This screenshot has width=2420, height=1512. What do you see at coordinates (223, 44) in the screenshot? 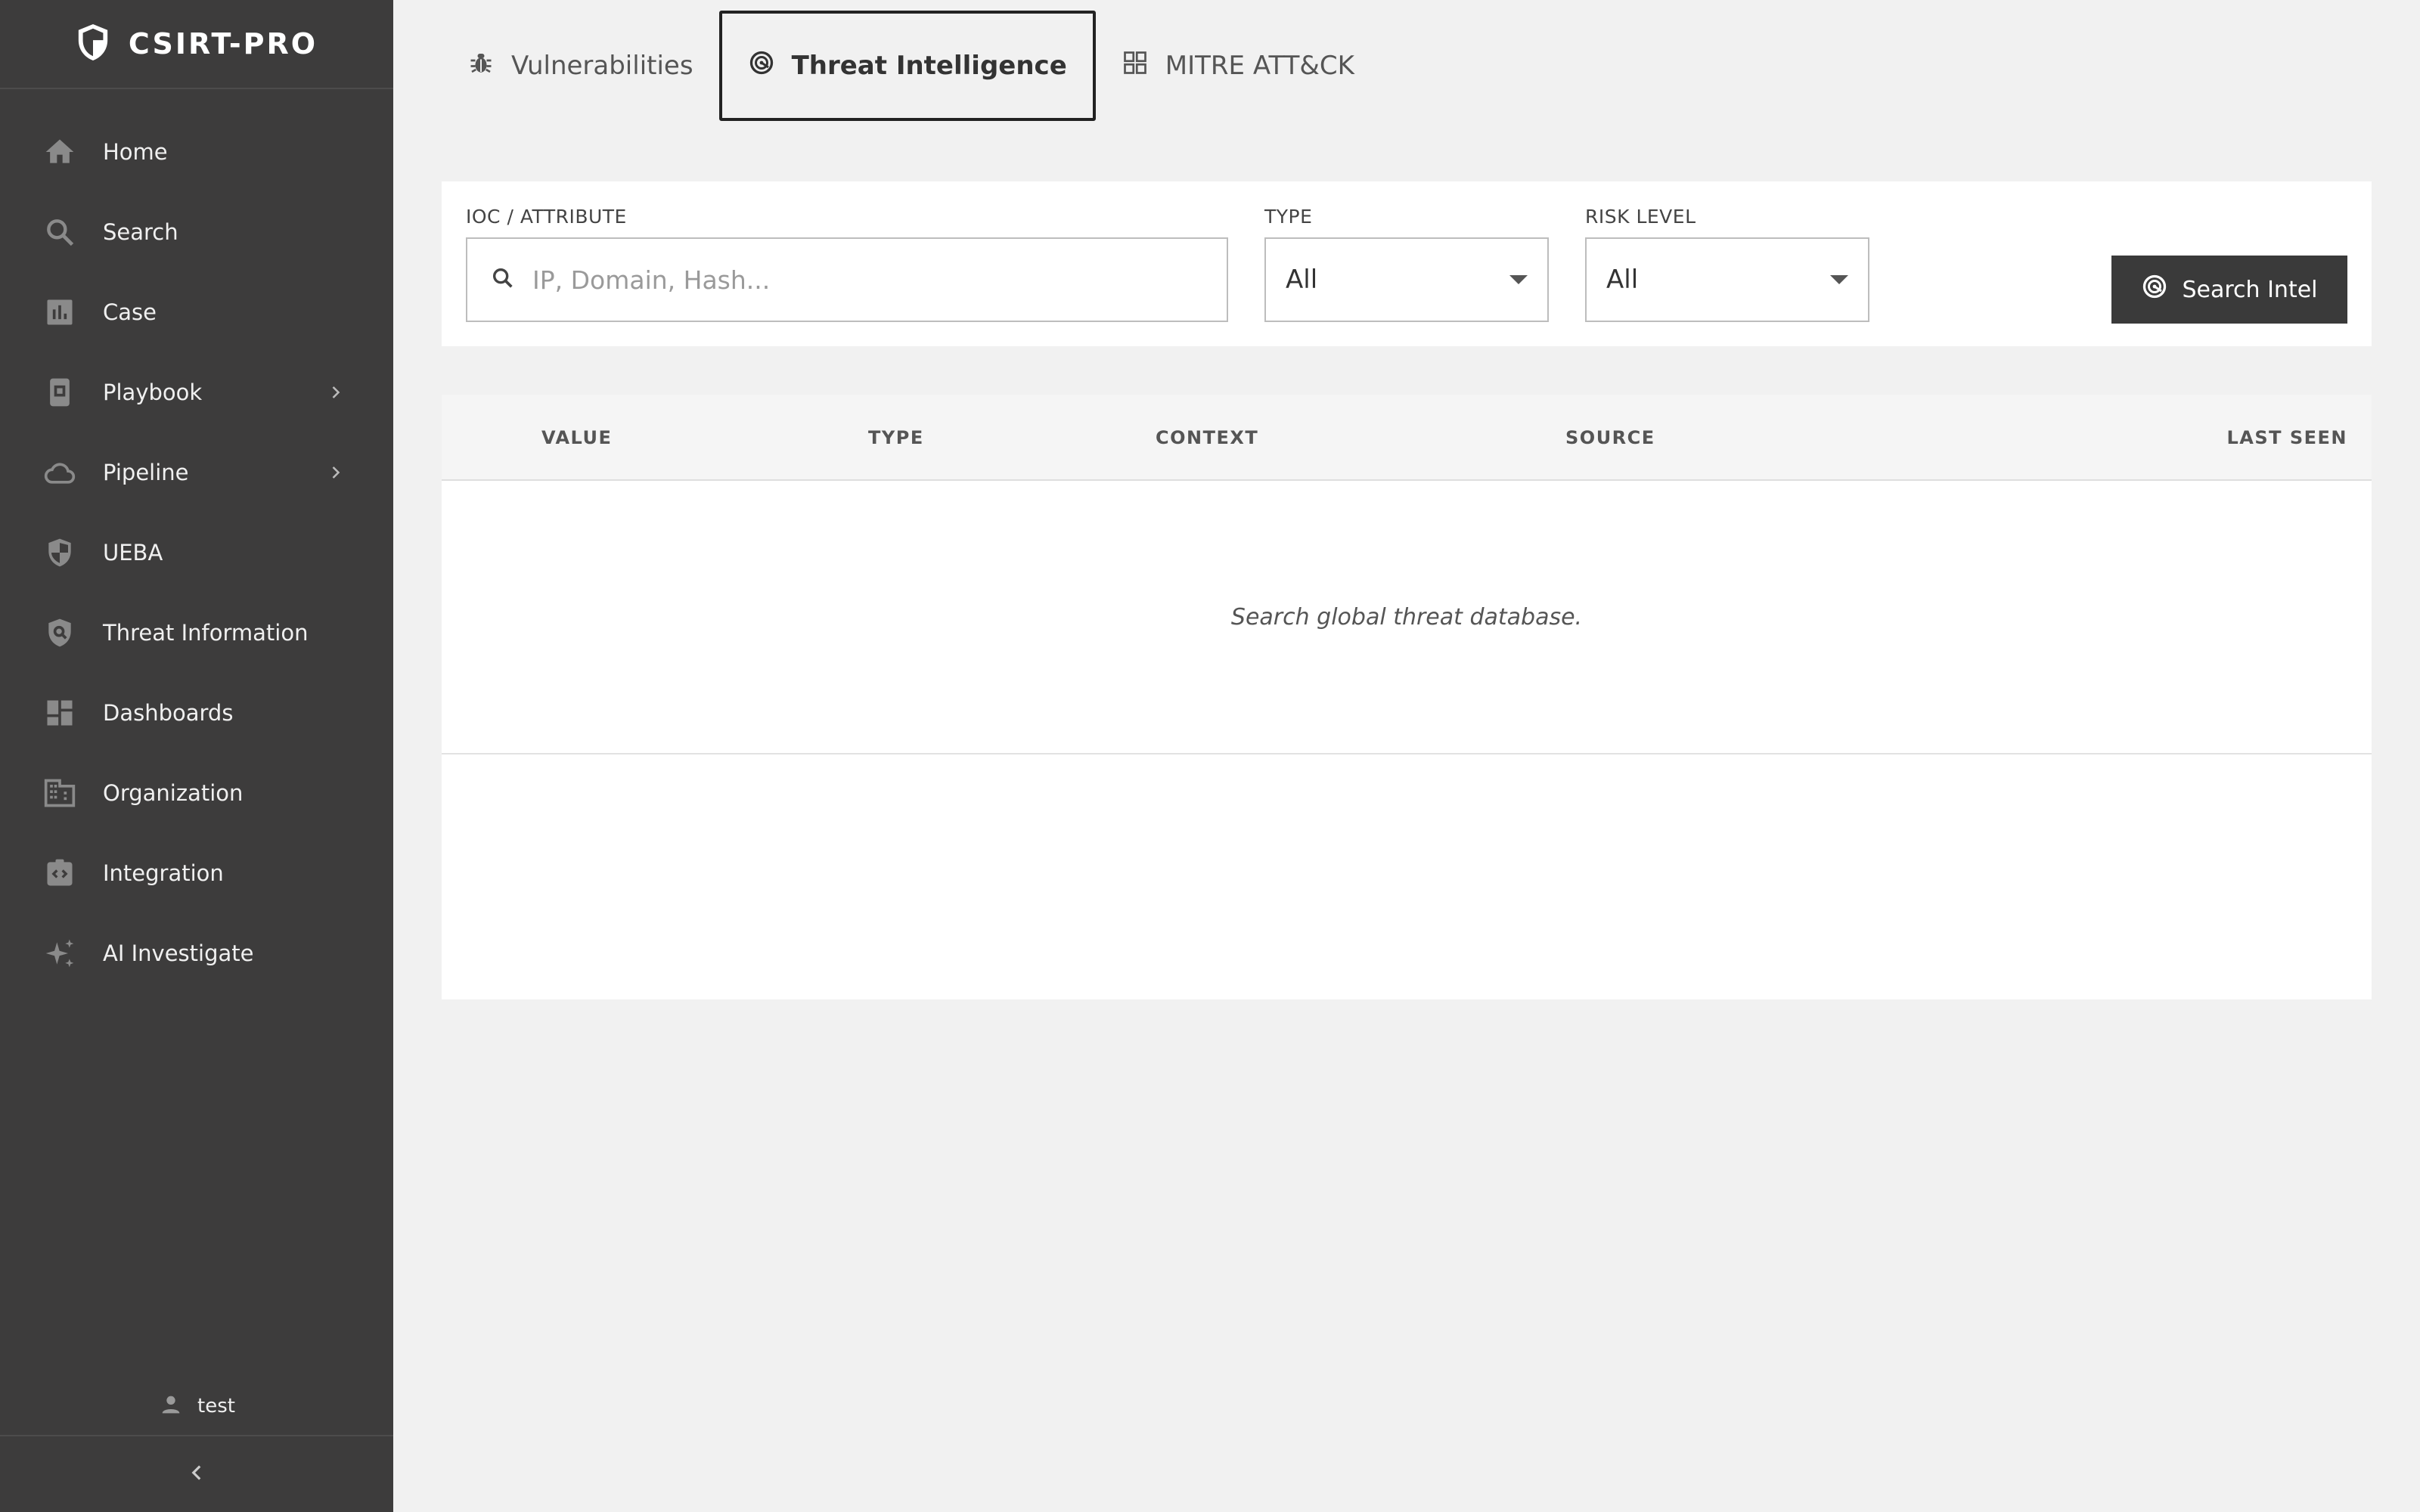
I see `app-name: CSIRT-PRO` at bounding box center [223, 44].